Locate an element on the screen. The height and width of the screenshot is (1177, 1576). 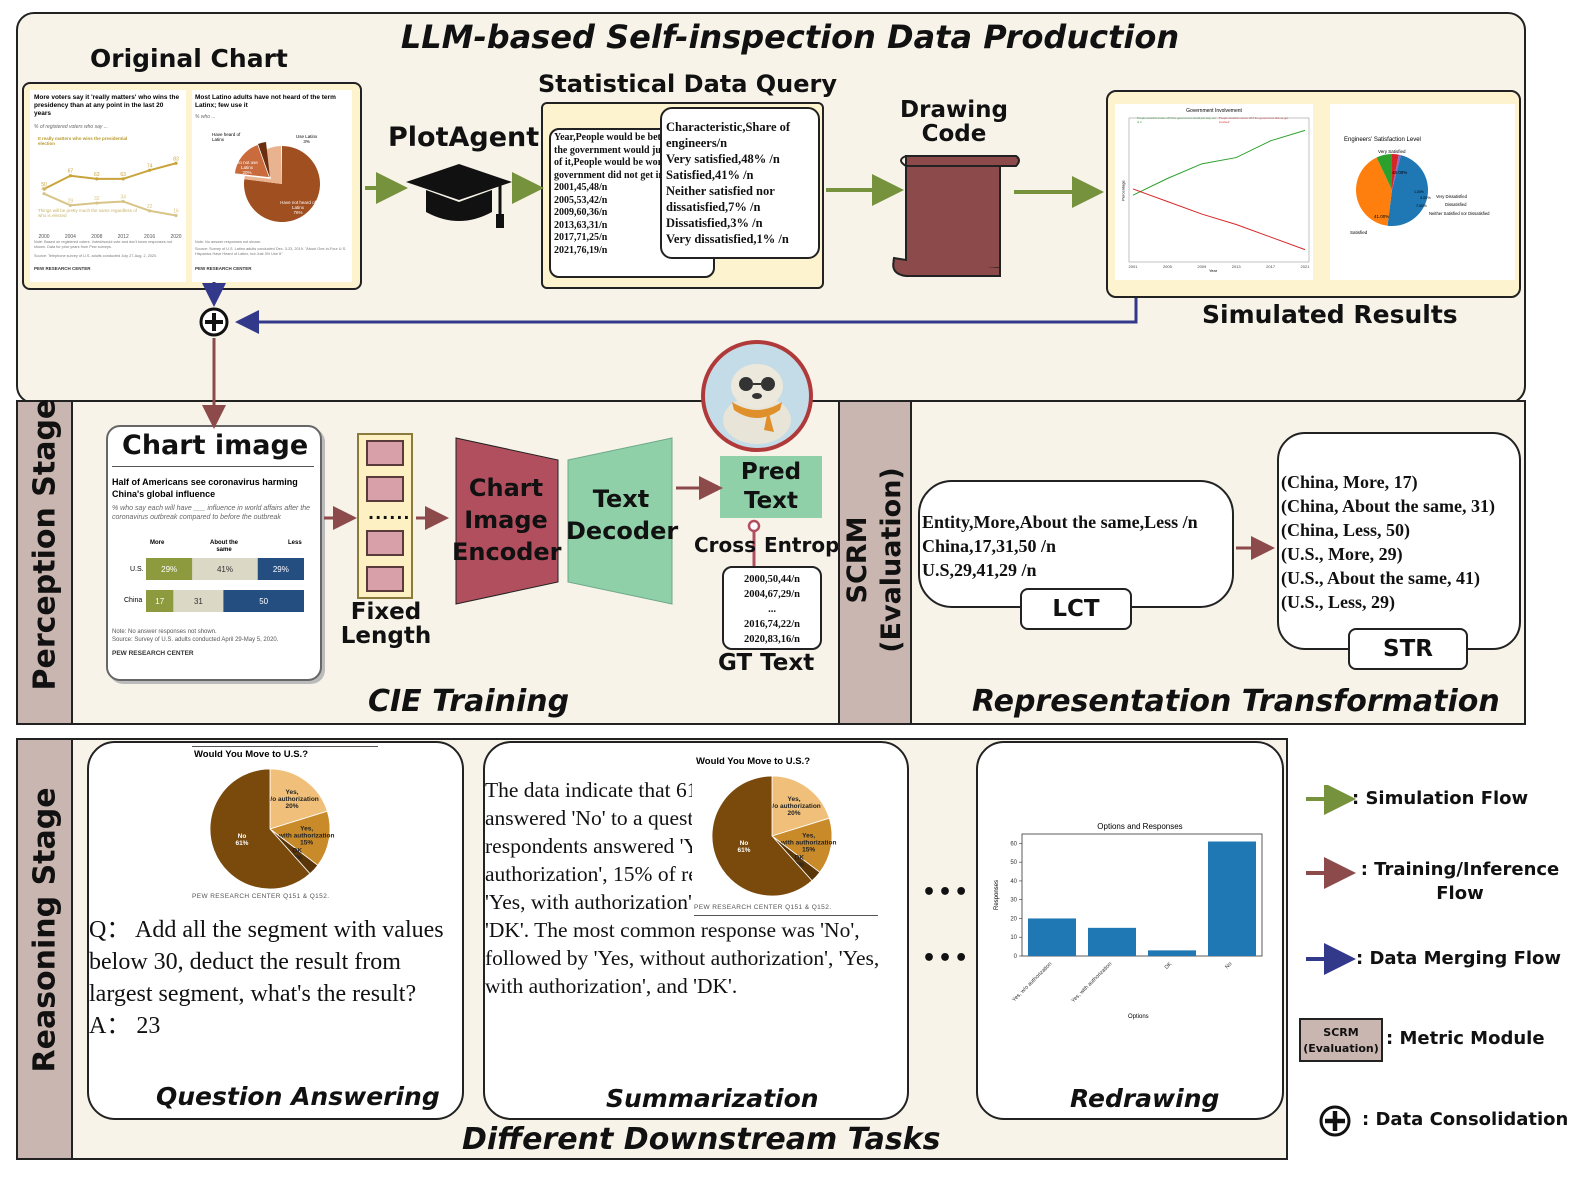
chart1-series1-value: 74 is located at coordinates (150, 166).